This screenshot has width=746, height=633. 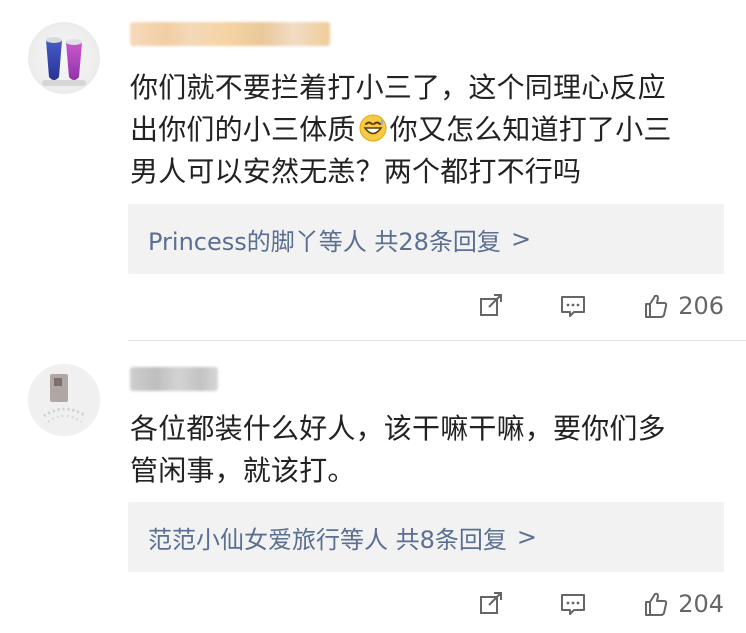 I want to click on replies-summary: 范范小仙女爱旅行等人 共8条回复 >, so click(x=426, y=537).